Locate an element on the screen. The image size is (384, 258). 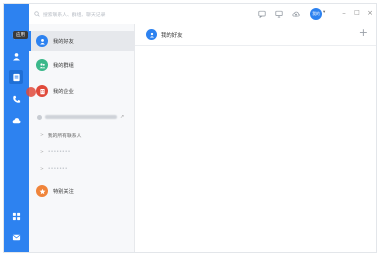
organization-icon is located at coordinates (39, 117).